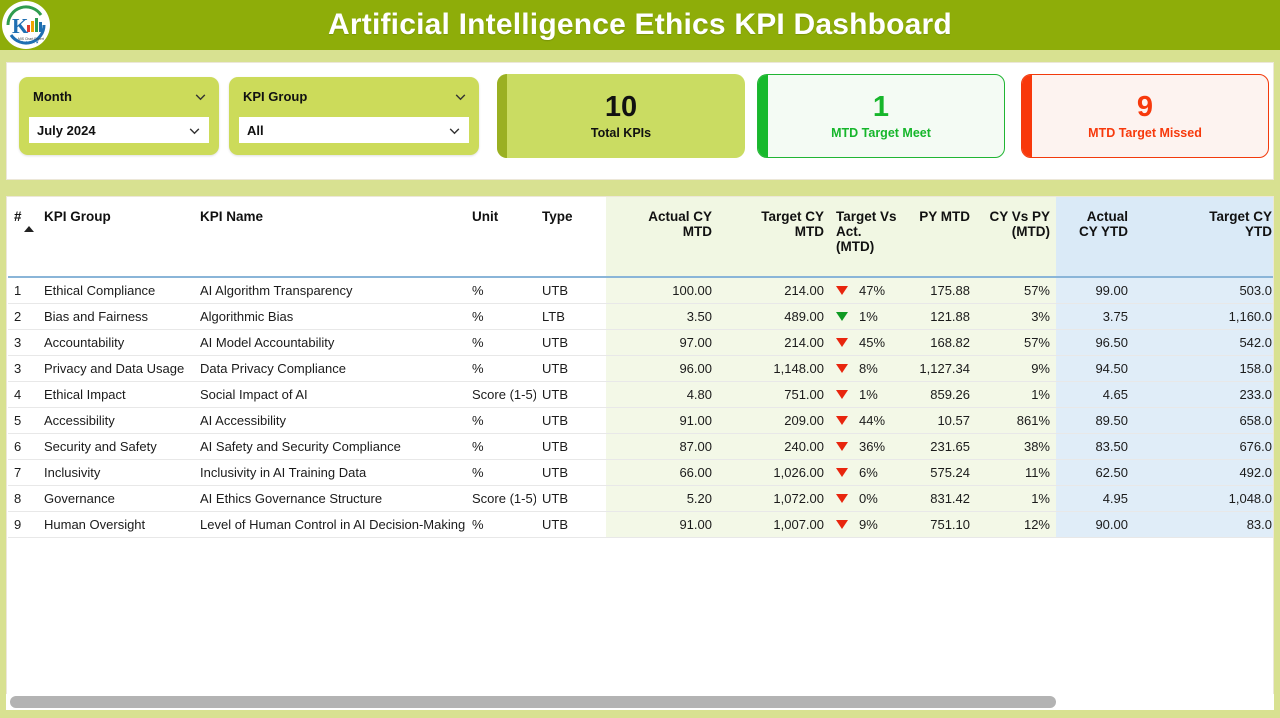 This screenshot has width=1280, height=718. I want to click on target-vs-act-value: 0%, so click(868, 498).